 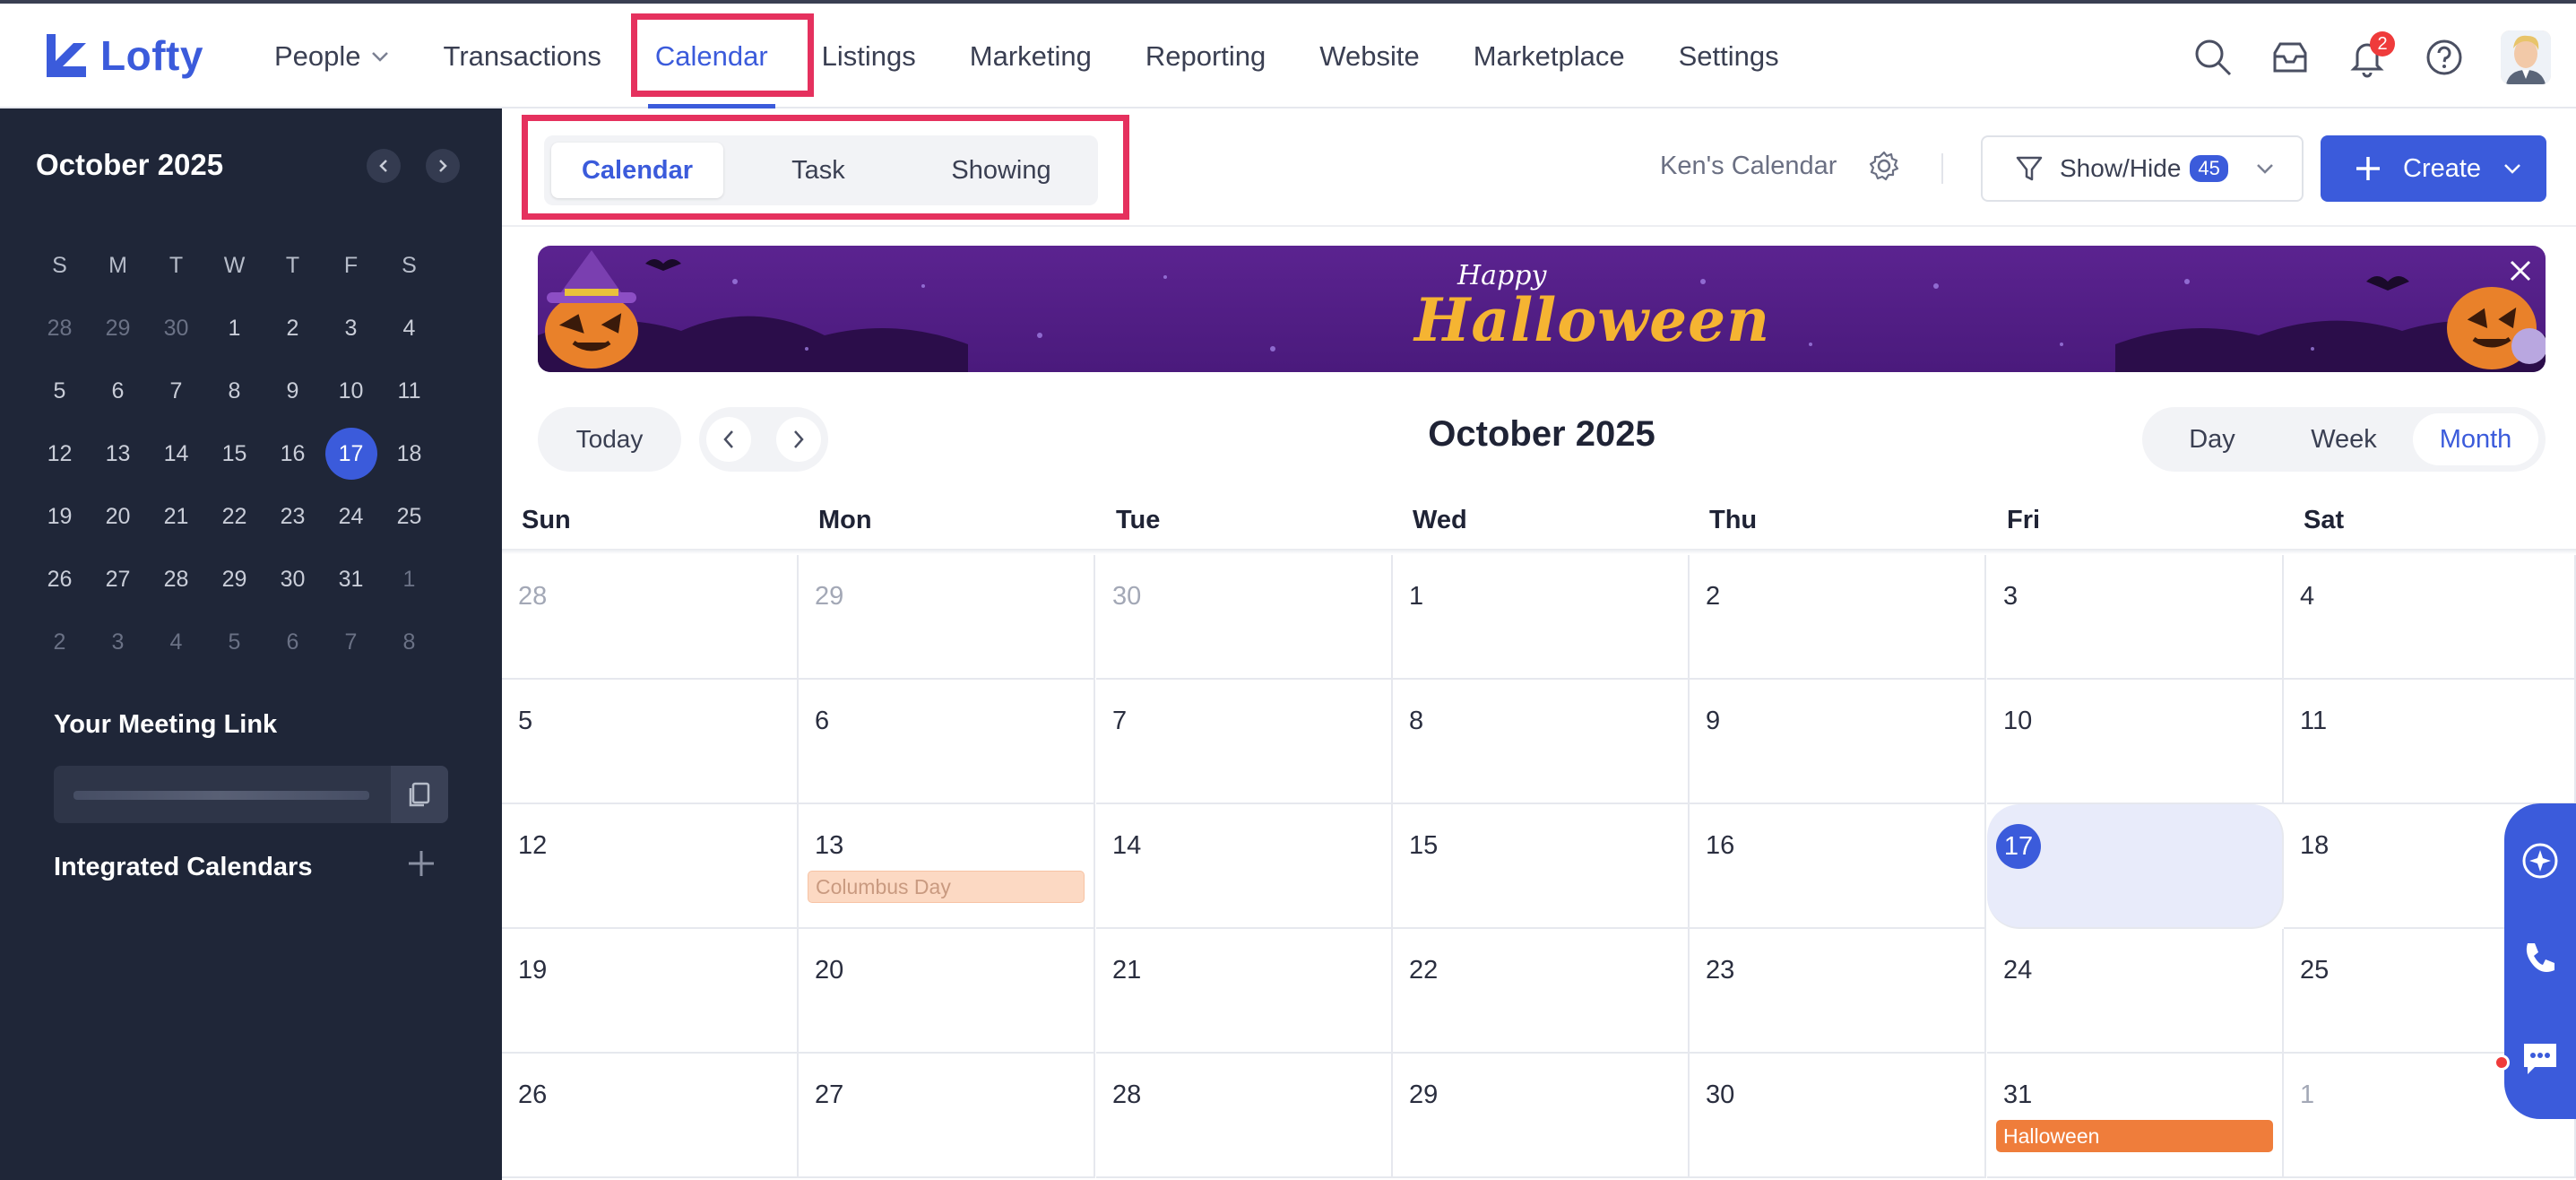 What do you see at coordinates (1838, 617) in the screenshot?
I see `day-cell: 2` at bounding box center [1838, 617].